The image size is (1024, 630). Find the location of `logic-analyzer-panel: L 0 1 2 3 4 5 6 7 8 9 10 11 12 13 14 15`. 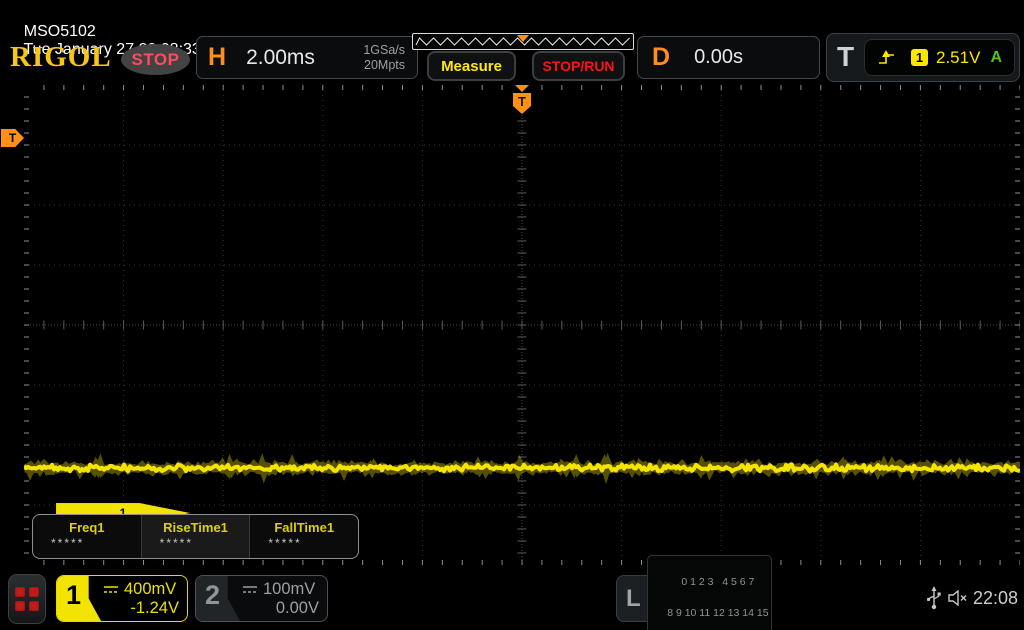

logic-analyzer-panel: L 0 1 2 3 4 5 6 7 8 9 10 11 12 13 14 15 is located at coordinates (694, 592).